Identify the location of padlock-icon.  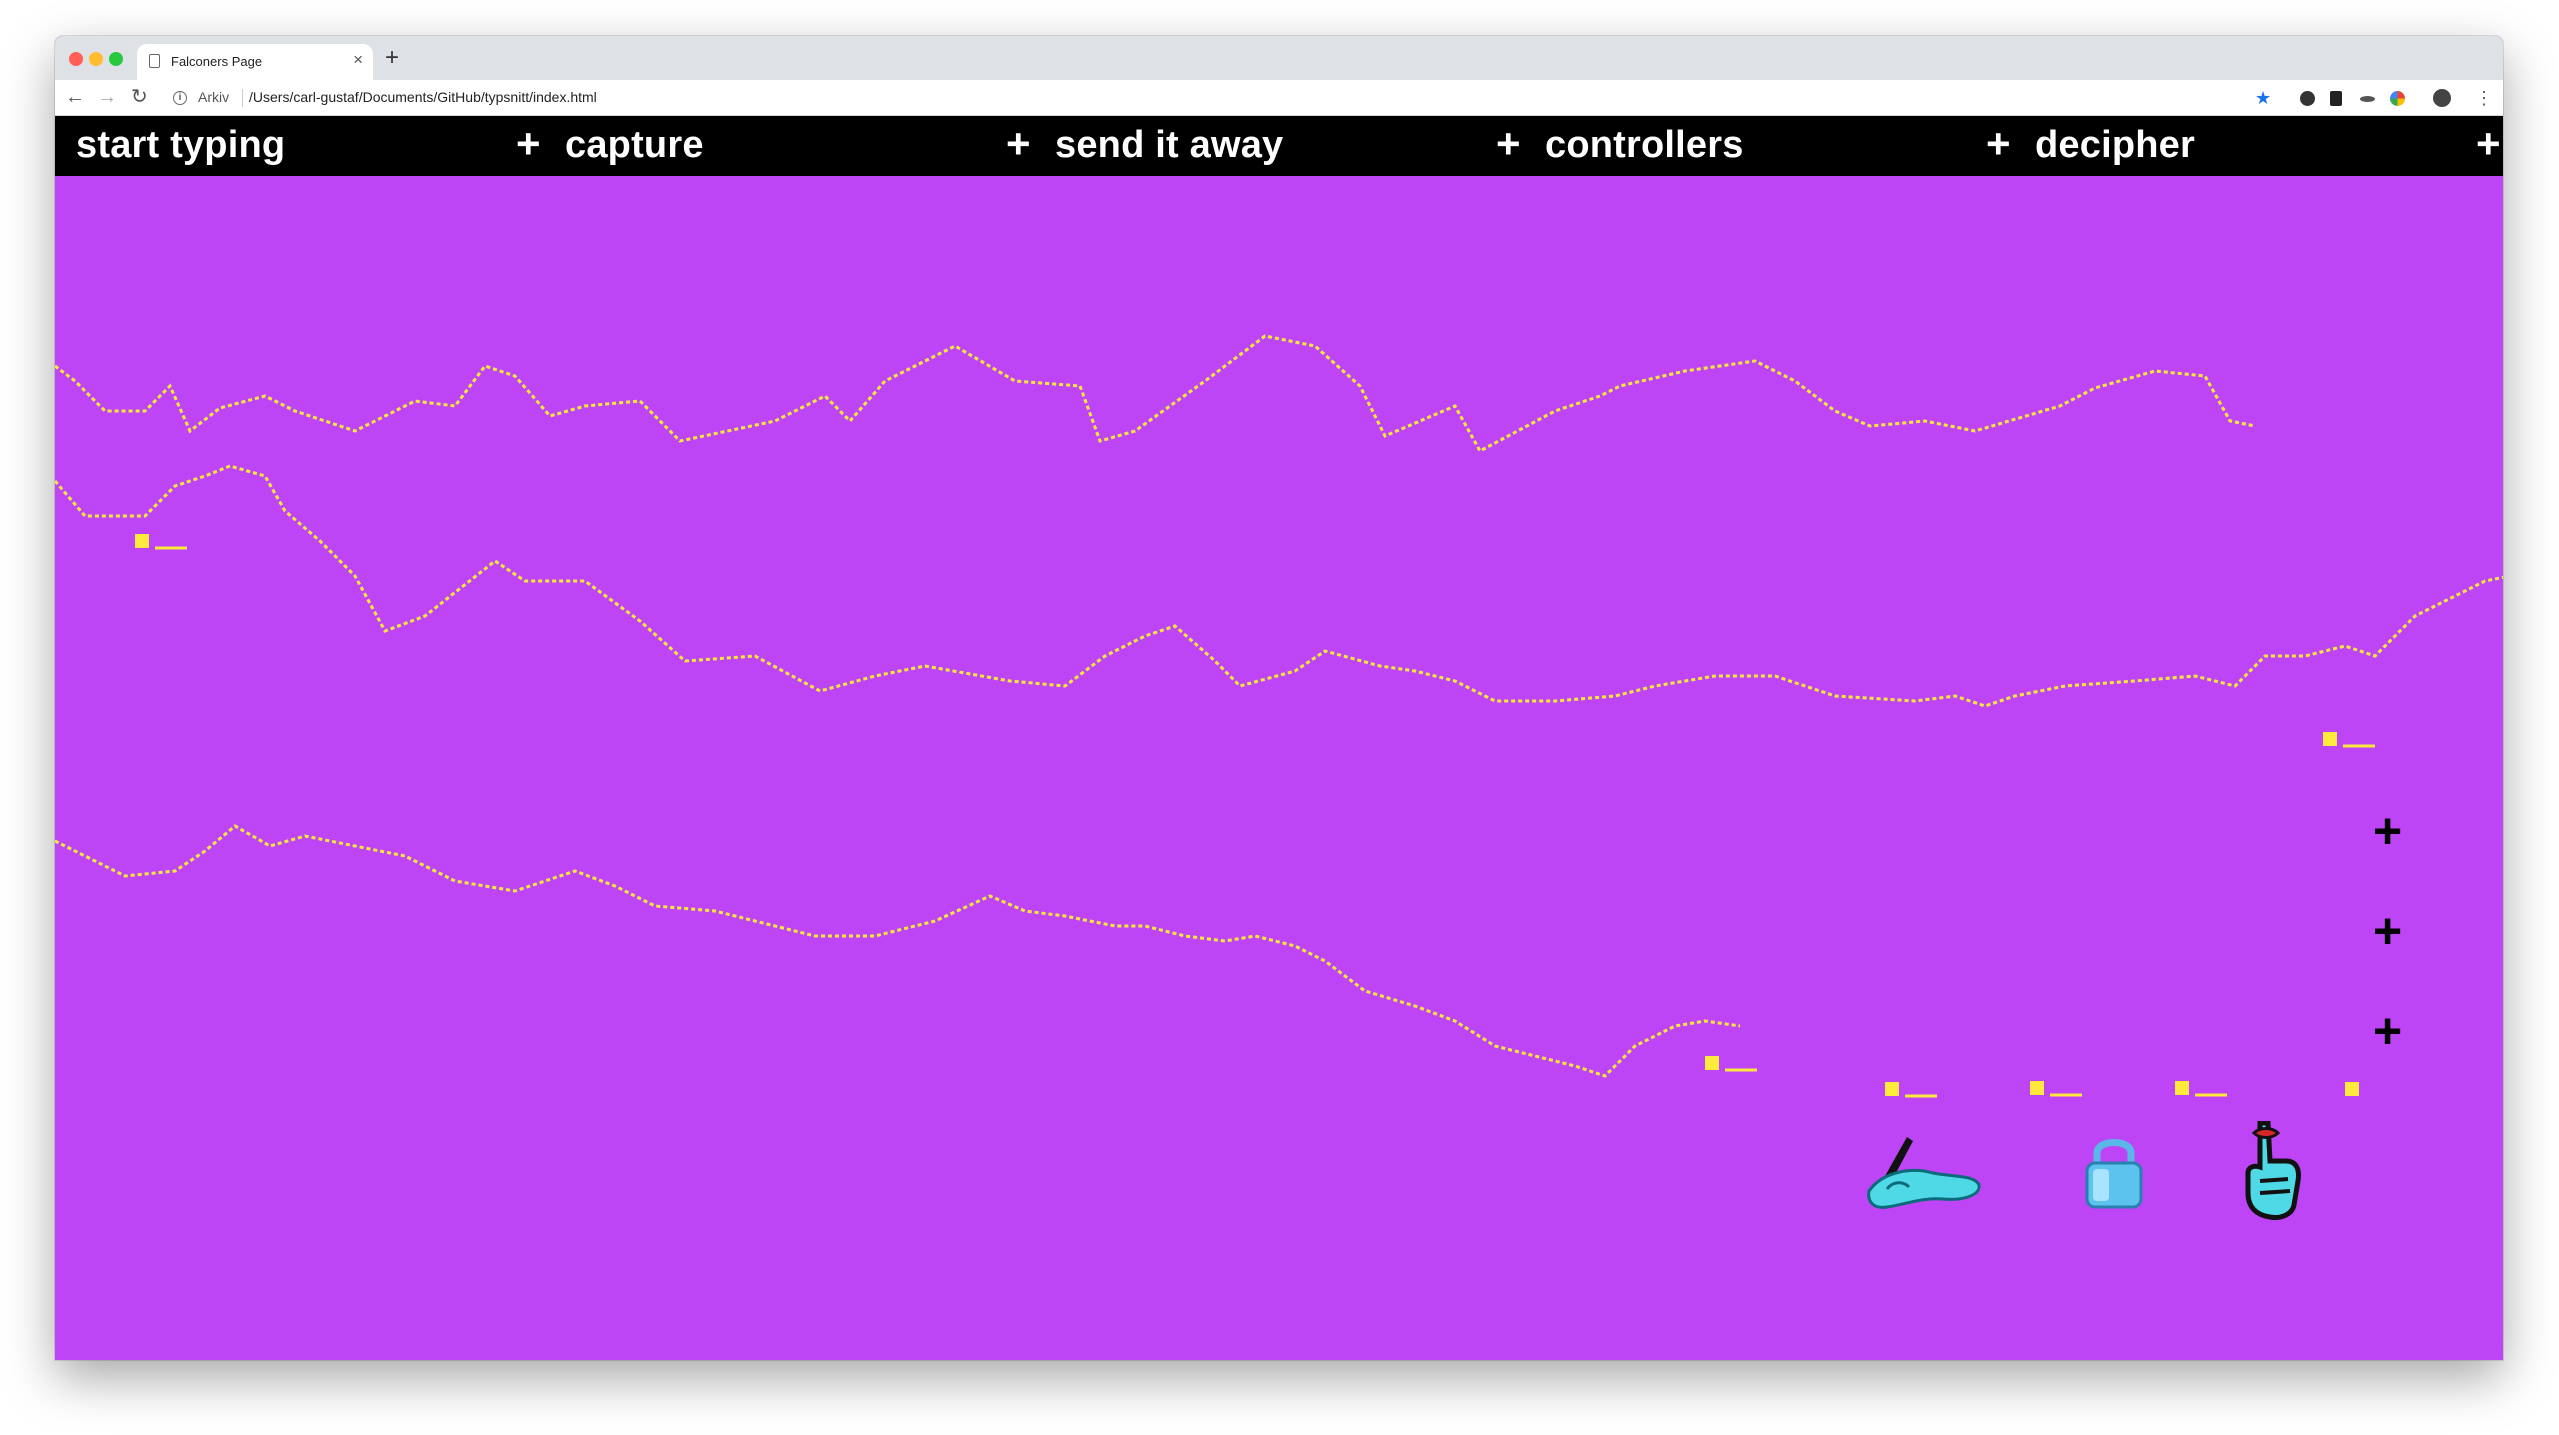
(2114, 1171).